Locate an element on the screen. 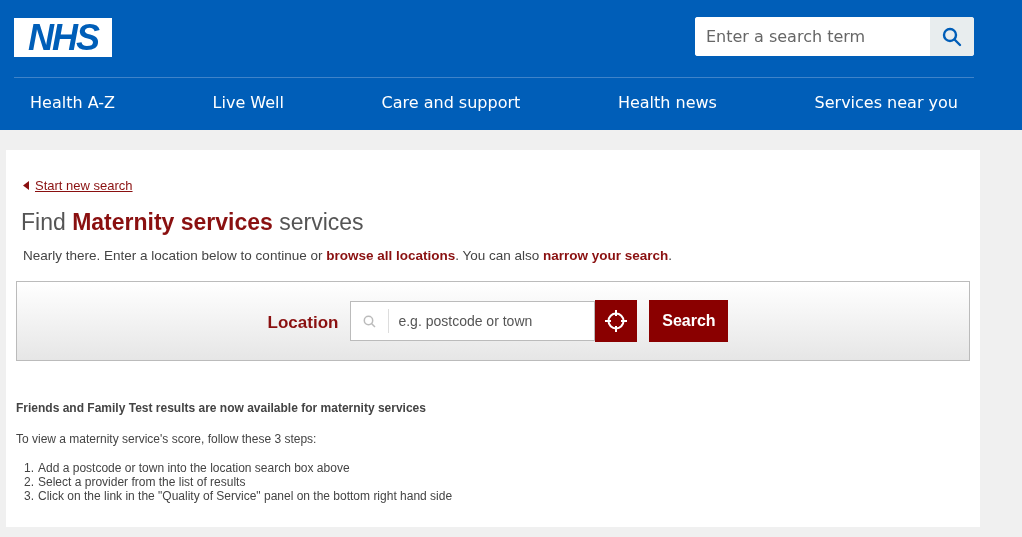  search-button is located at coordinates (952, 36).